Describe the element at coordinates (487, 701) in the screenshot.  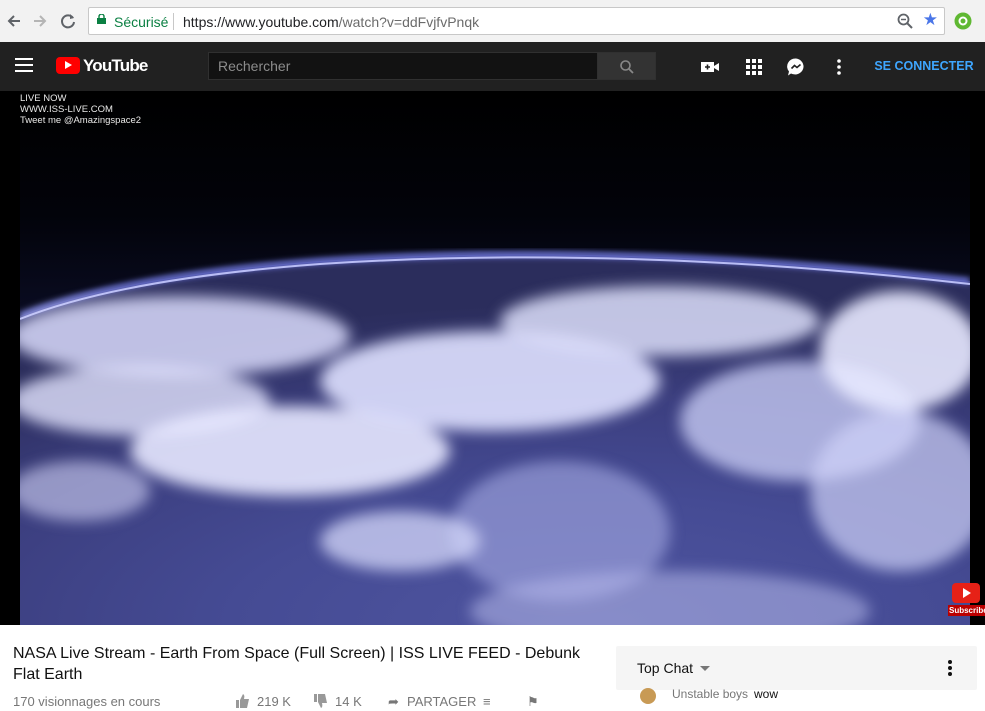
I see `add-to-playlist-icon: ≡` at that location.